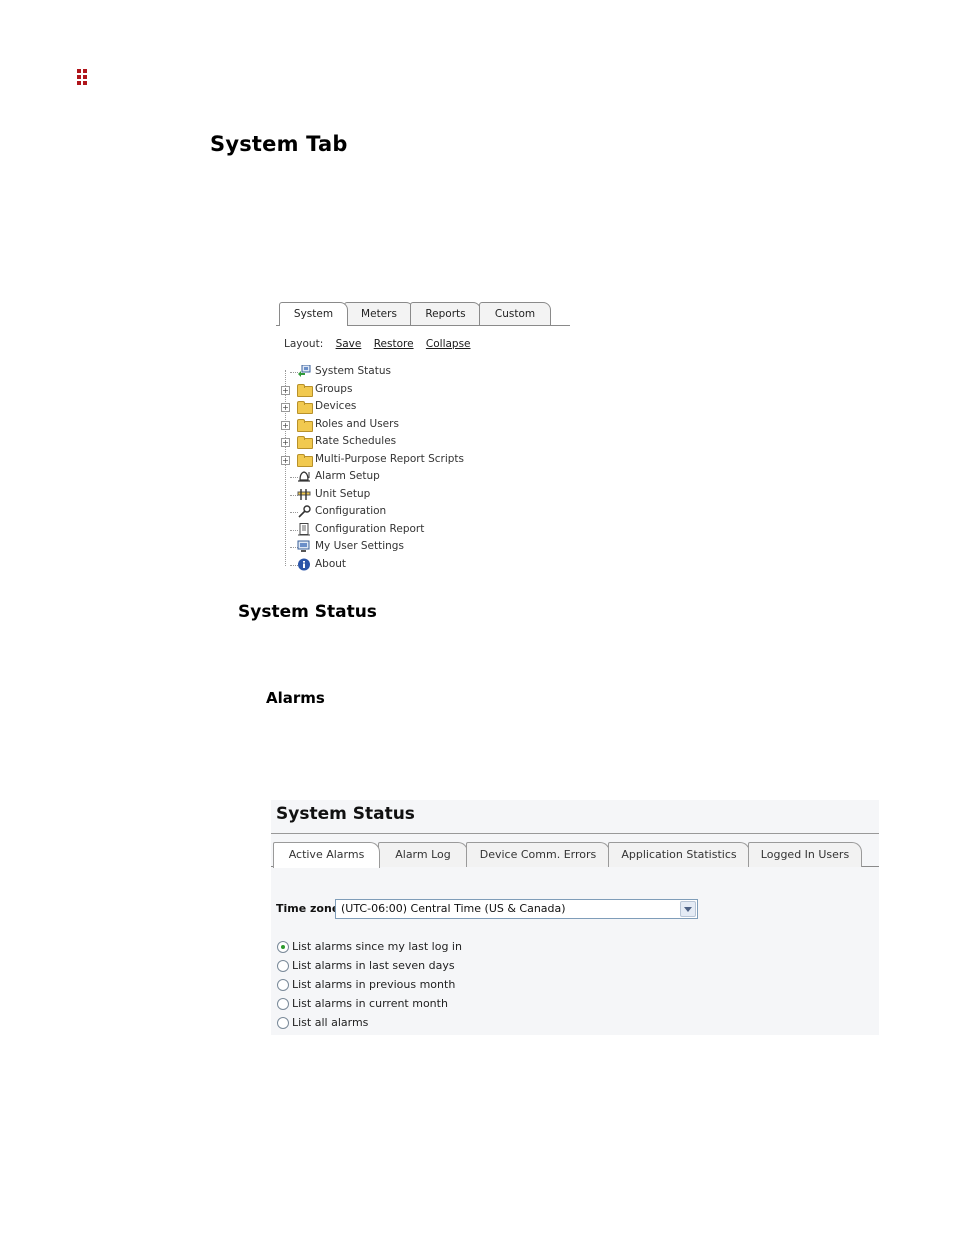 The height and width of the screenshot is (1235, 954). What do you see at coordinates (283, 947) in the screenshot?
I see `radio-selected-icon` at bounding box center [283, 947].